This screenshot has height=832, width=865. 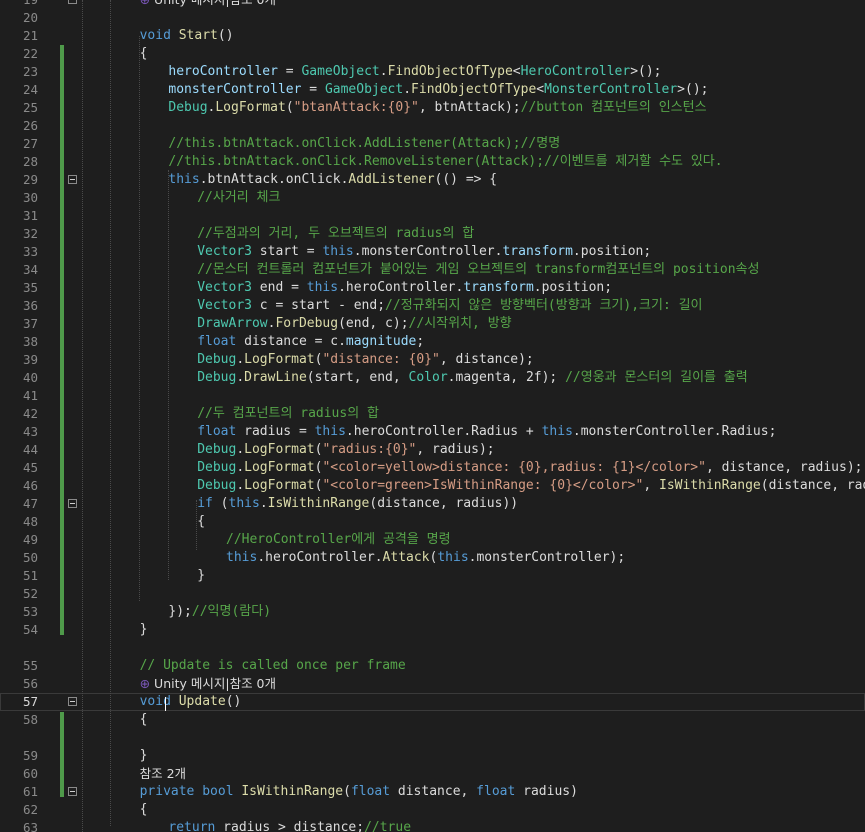 What do you see at coordinates (307, 323) in the screenshot?
I see `code-token: ForDebug` at bounding box center [307, 323].